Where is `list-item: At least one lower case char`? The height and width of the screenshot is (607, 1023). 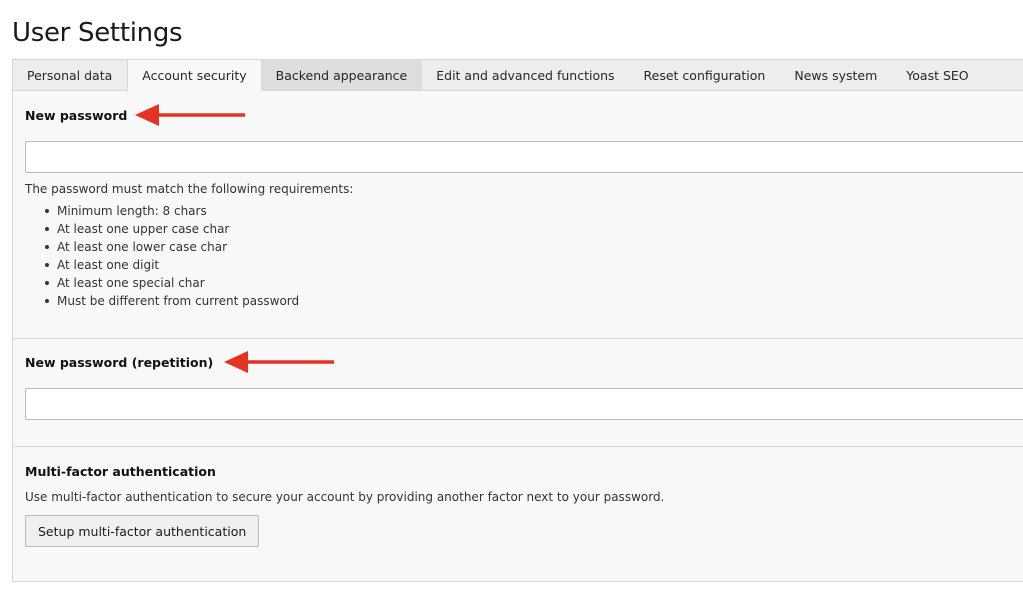
list-item: At least one lower case char is located at coordinates (162, 247).